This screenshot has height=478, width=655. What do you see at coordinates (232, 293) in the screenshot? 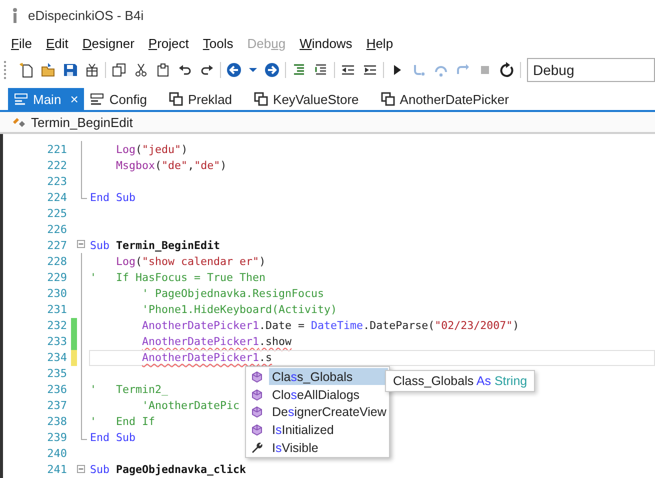
I see `code-line: ' PageObjednavka.ResignFocus` at bounding box center [232, 293].